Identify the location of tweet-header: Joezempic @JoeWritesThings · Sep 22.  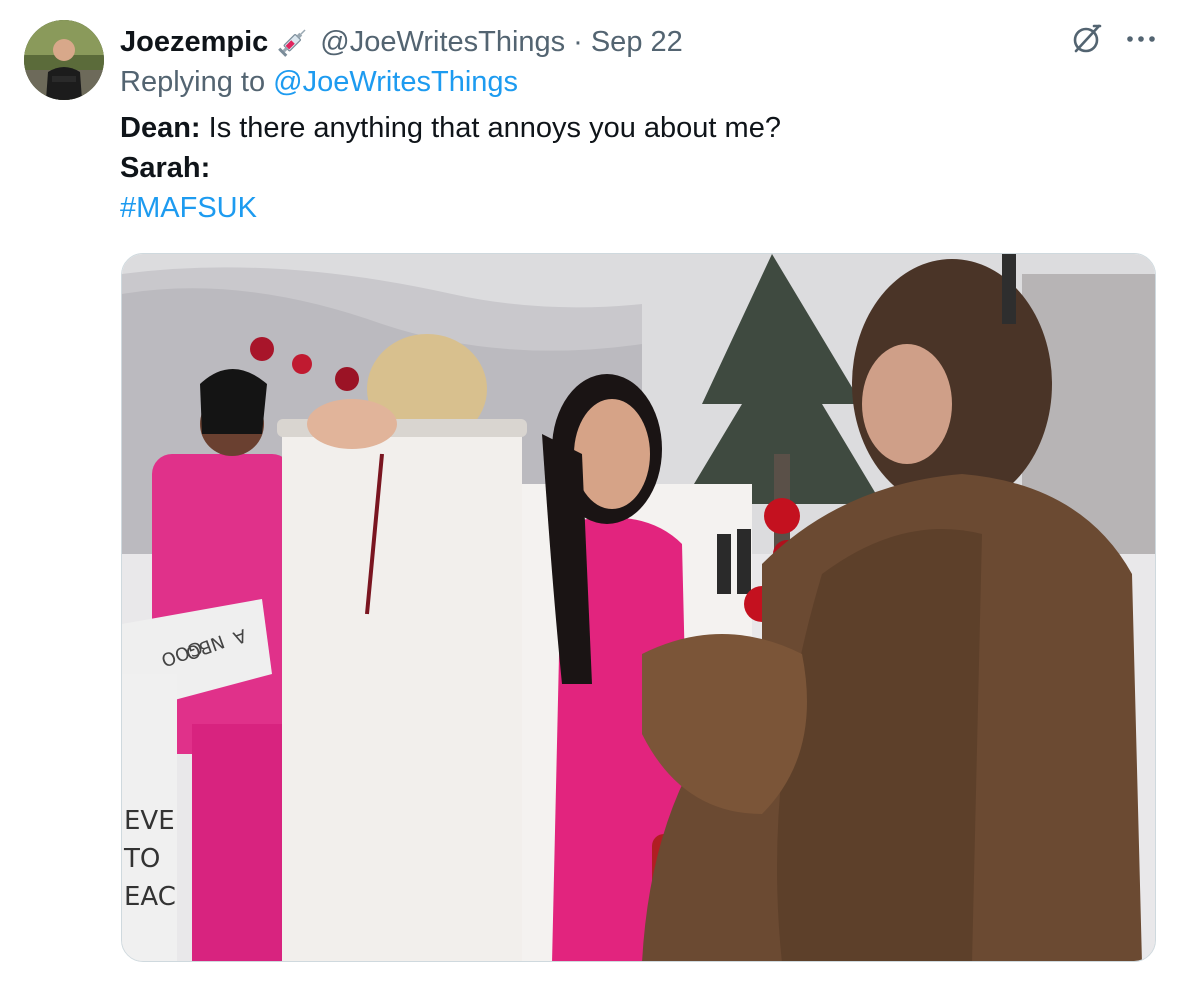
(401, 42).